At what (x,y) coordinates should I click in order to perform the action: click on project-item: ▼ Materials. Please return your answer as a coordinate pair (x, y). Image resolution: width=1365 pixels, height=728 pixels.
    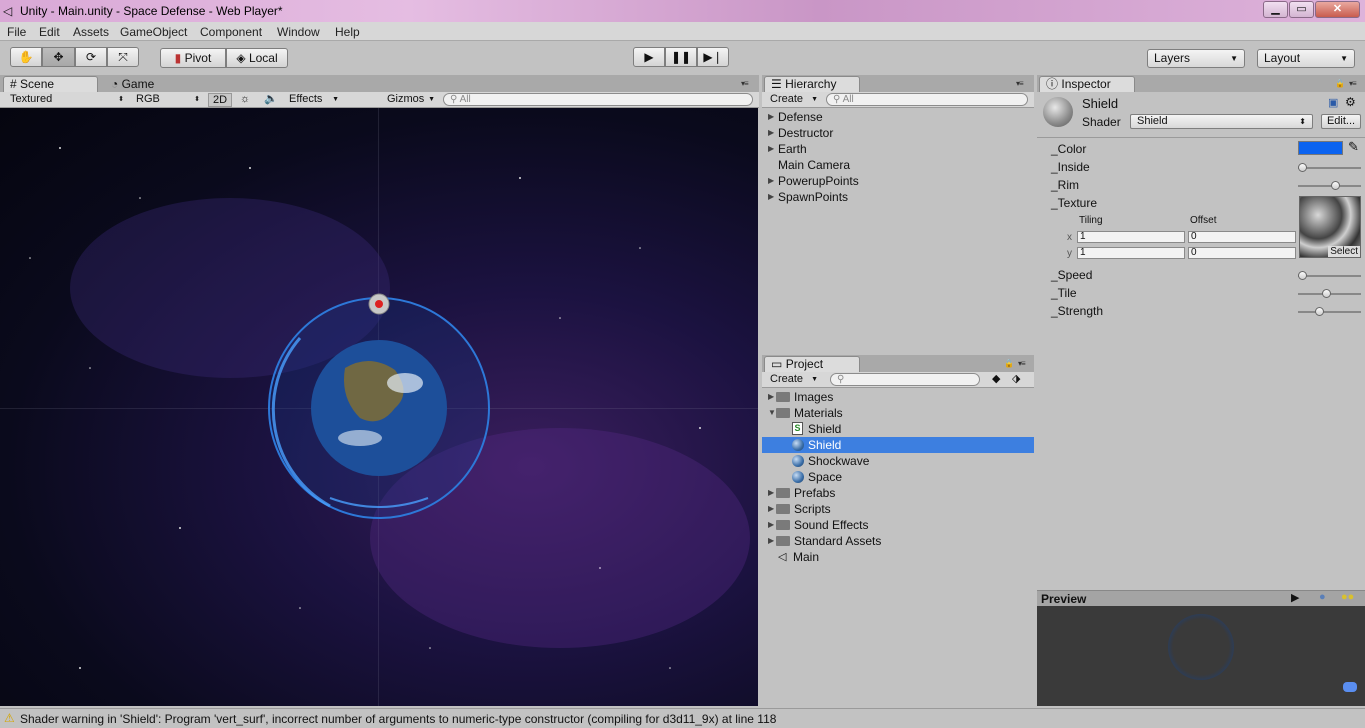
    Looking at the image, I should click on (898, 413).